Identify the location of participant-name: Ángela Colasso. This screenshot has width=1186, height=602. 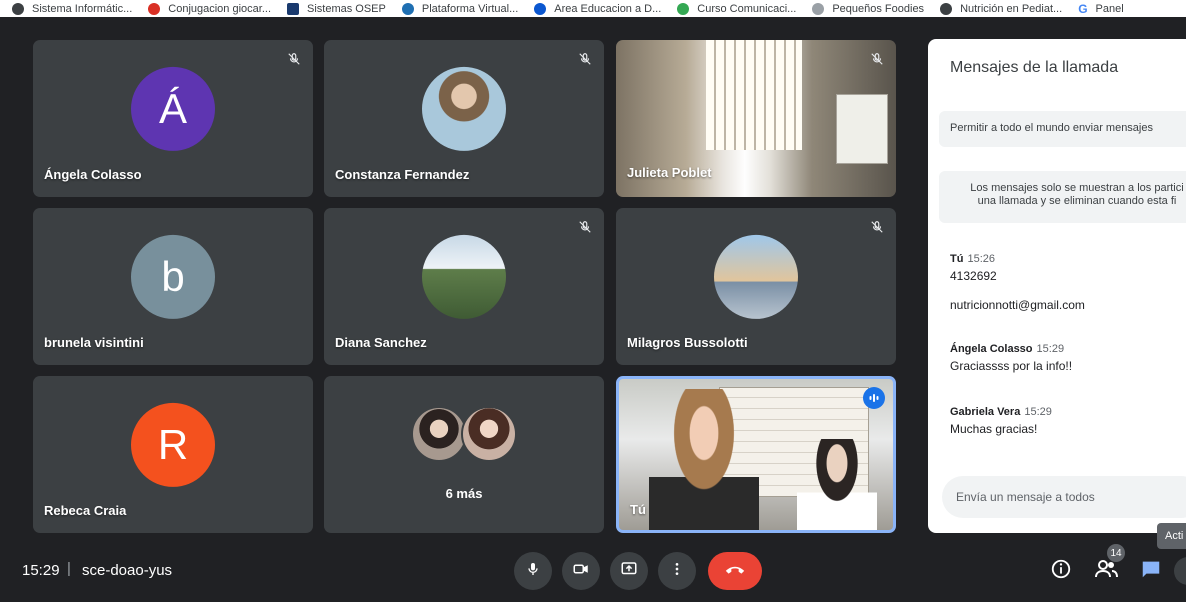
(93, 174).